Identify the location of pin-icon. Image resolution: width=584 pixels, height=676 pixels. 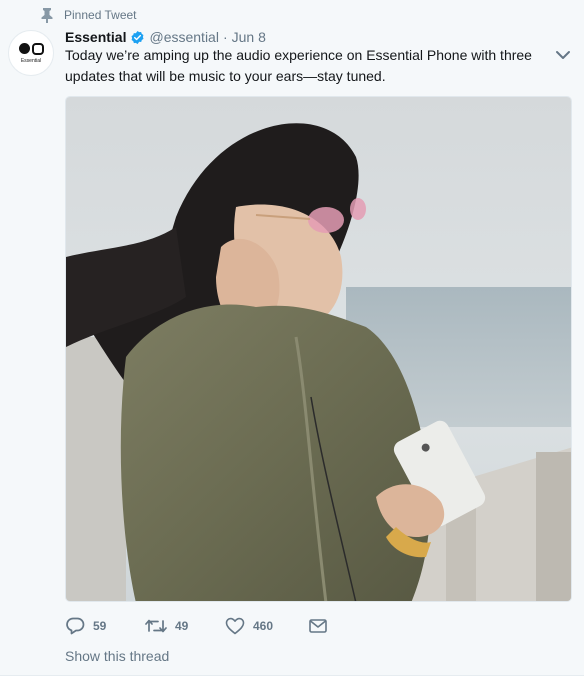
(47, 15).